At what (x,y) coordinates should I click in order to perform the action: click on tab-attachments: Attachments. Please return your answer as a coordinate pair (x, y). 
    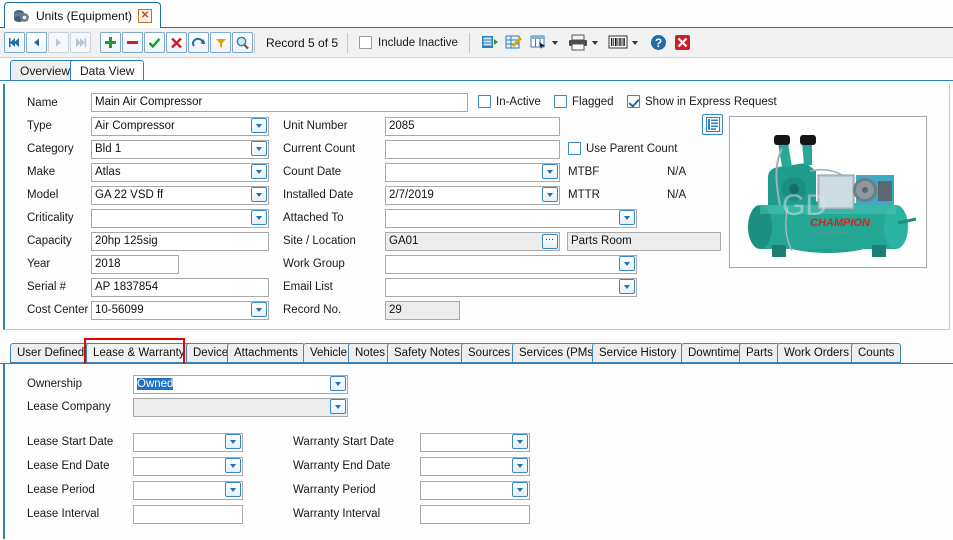
    Looking at the image, I should click on (266, 353).